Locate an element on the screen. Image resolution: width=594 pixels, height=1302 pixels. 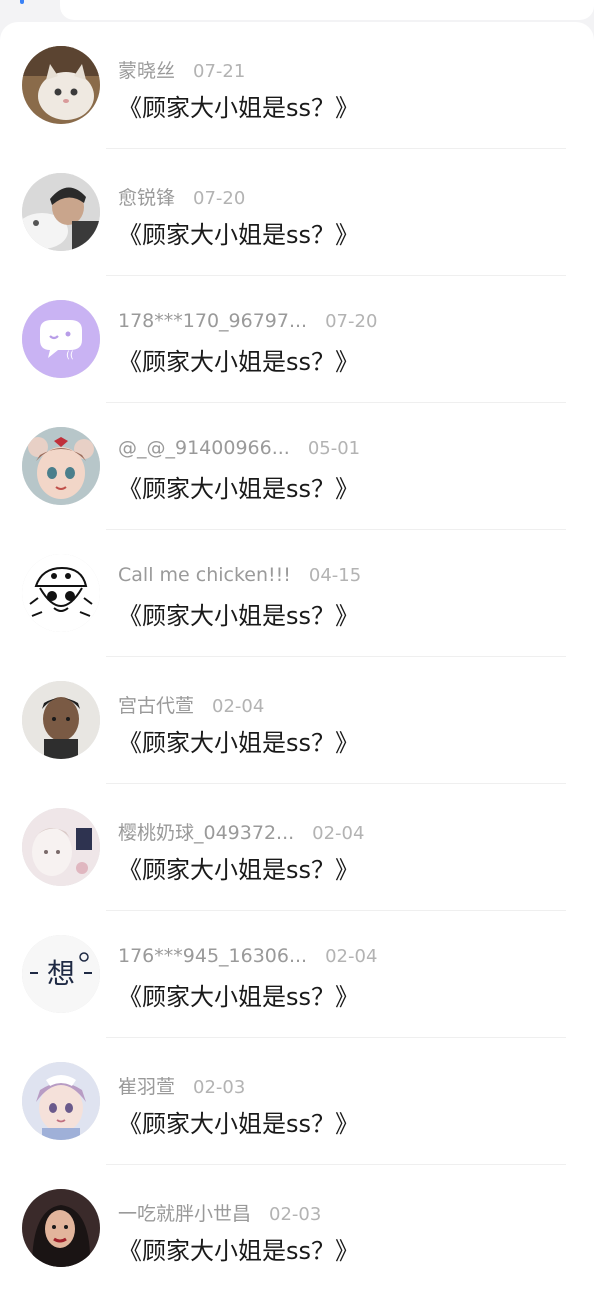
avatar: 想 is located at coordinates (61, 974).